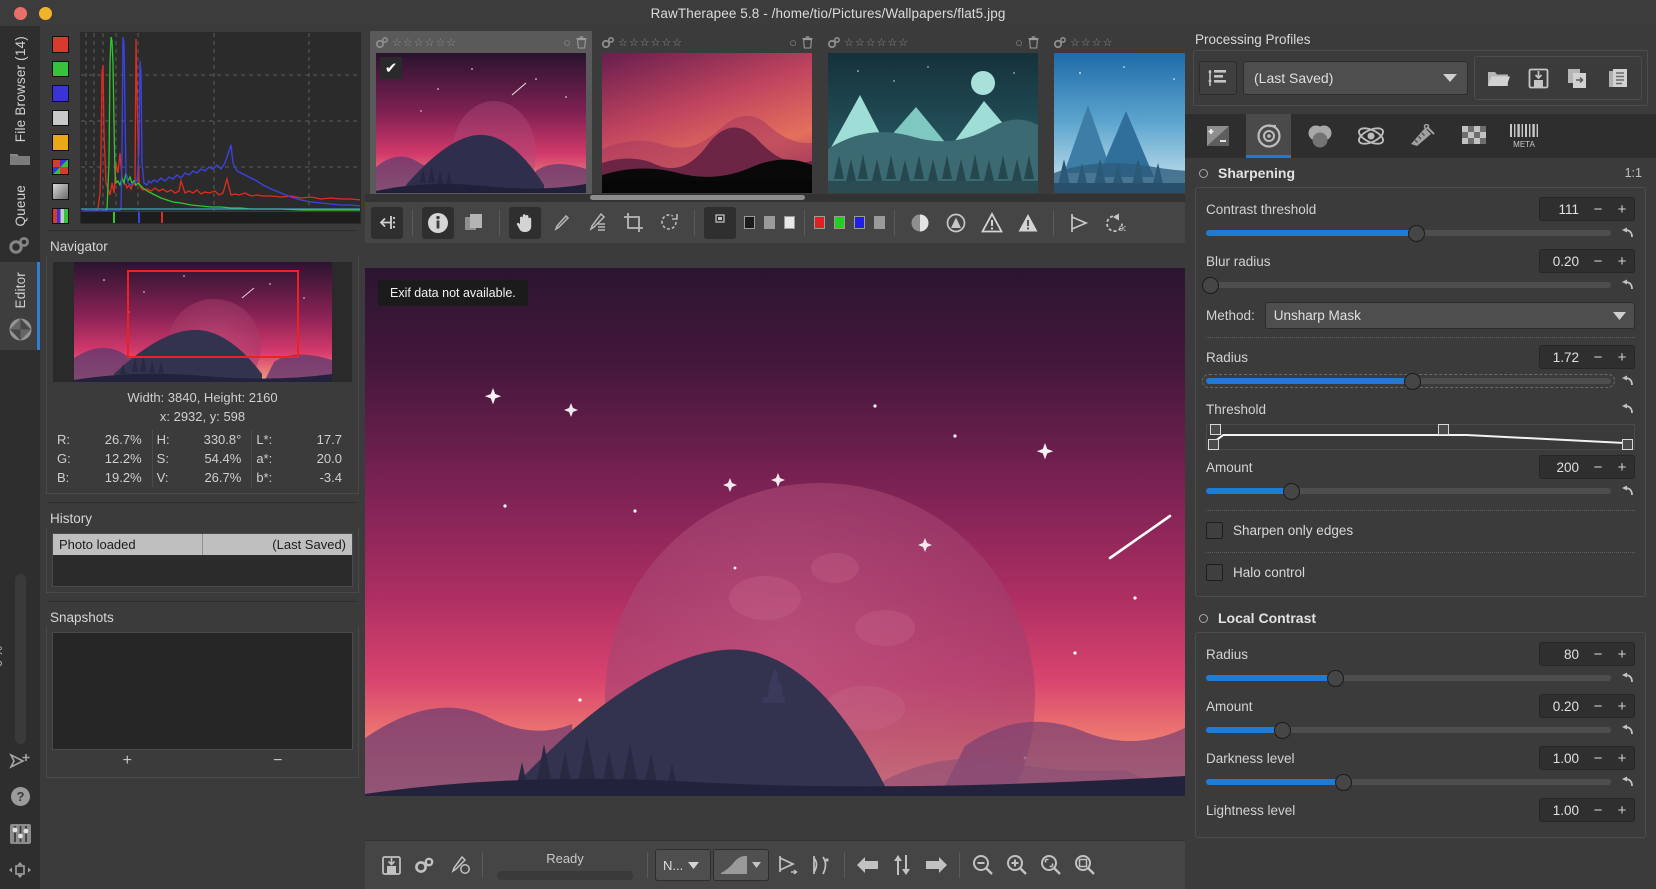 The width and height of the screenshot is (1656, 889). What do you see at coordinates (789, 222) in the screenshot?
I see `bg-white-swatch` at bounding box center [789, 222].